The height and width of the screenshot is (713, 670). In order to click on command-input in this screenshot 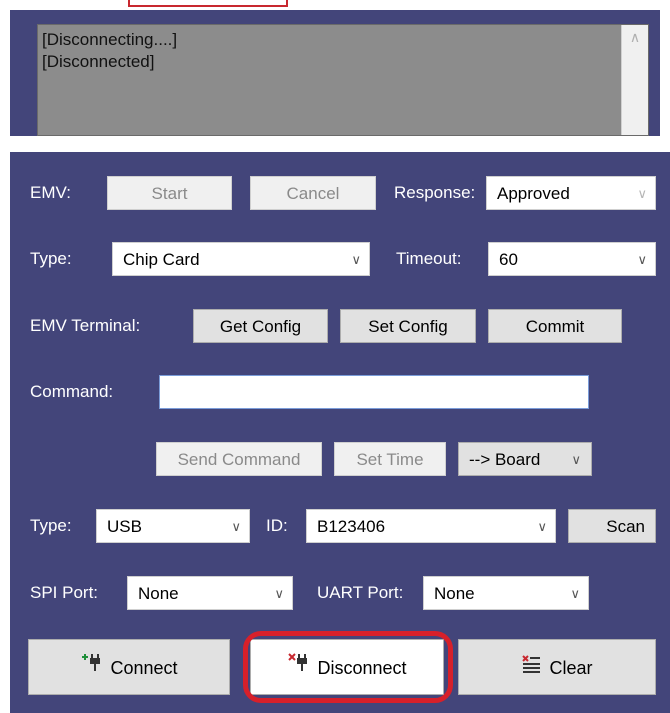, I will do `click(374, 392)`.